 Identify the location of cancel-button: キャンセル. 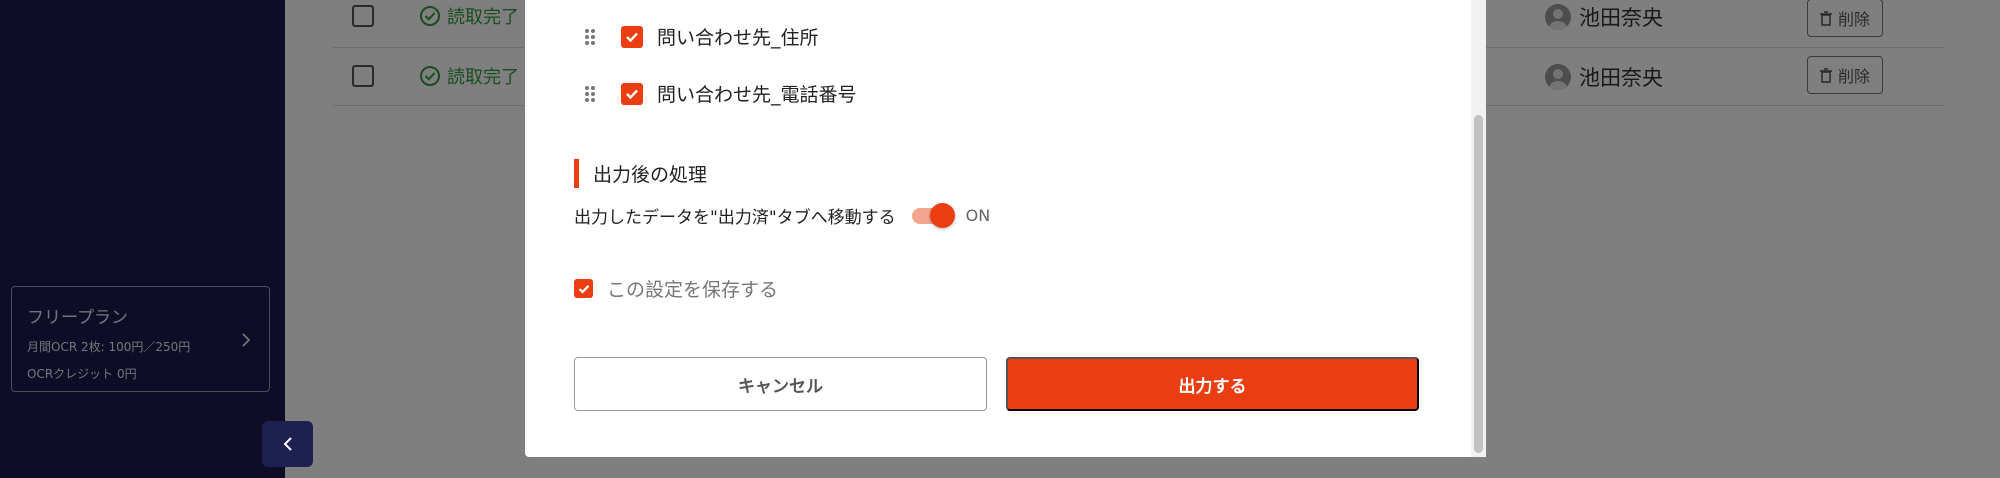
(780, 384).